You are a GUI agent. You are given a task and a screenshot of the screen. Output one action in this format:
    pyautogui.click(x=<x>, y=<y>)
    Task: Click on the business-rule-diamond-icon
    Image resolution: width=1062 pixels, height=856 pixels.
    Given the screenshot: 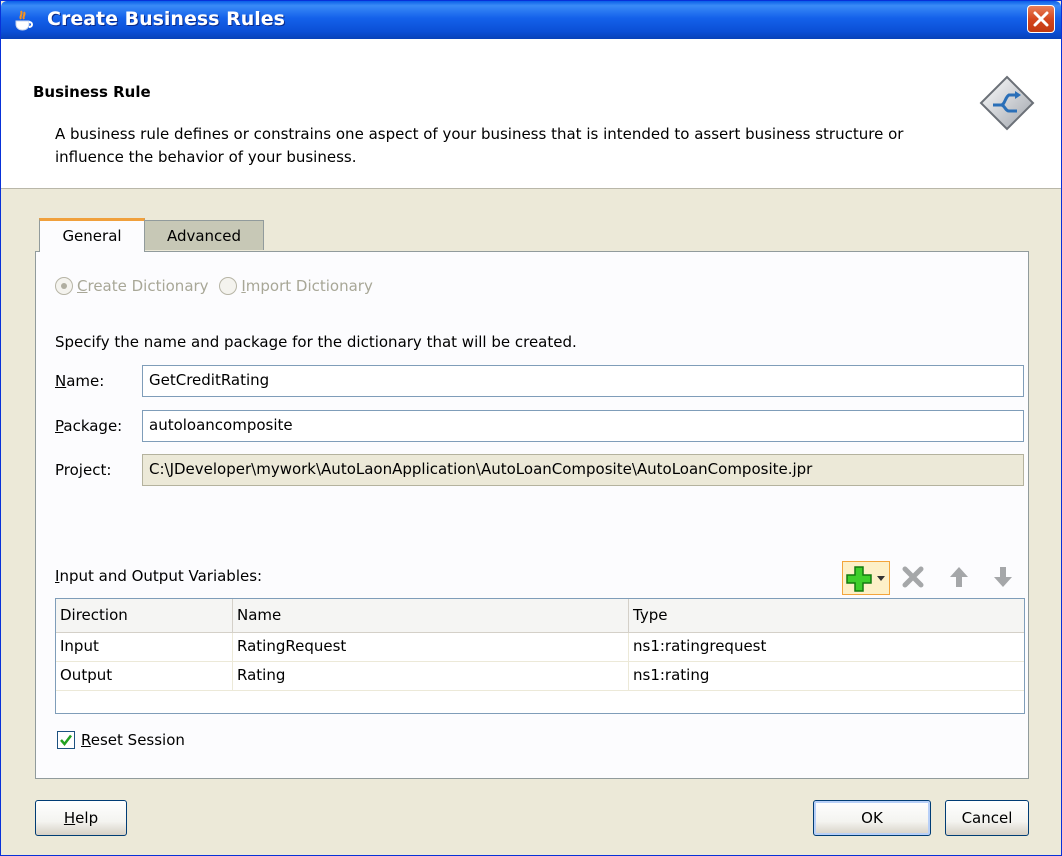 What is the action you would take?
    pyautogui.click(x=1007, y=103)
    